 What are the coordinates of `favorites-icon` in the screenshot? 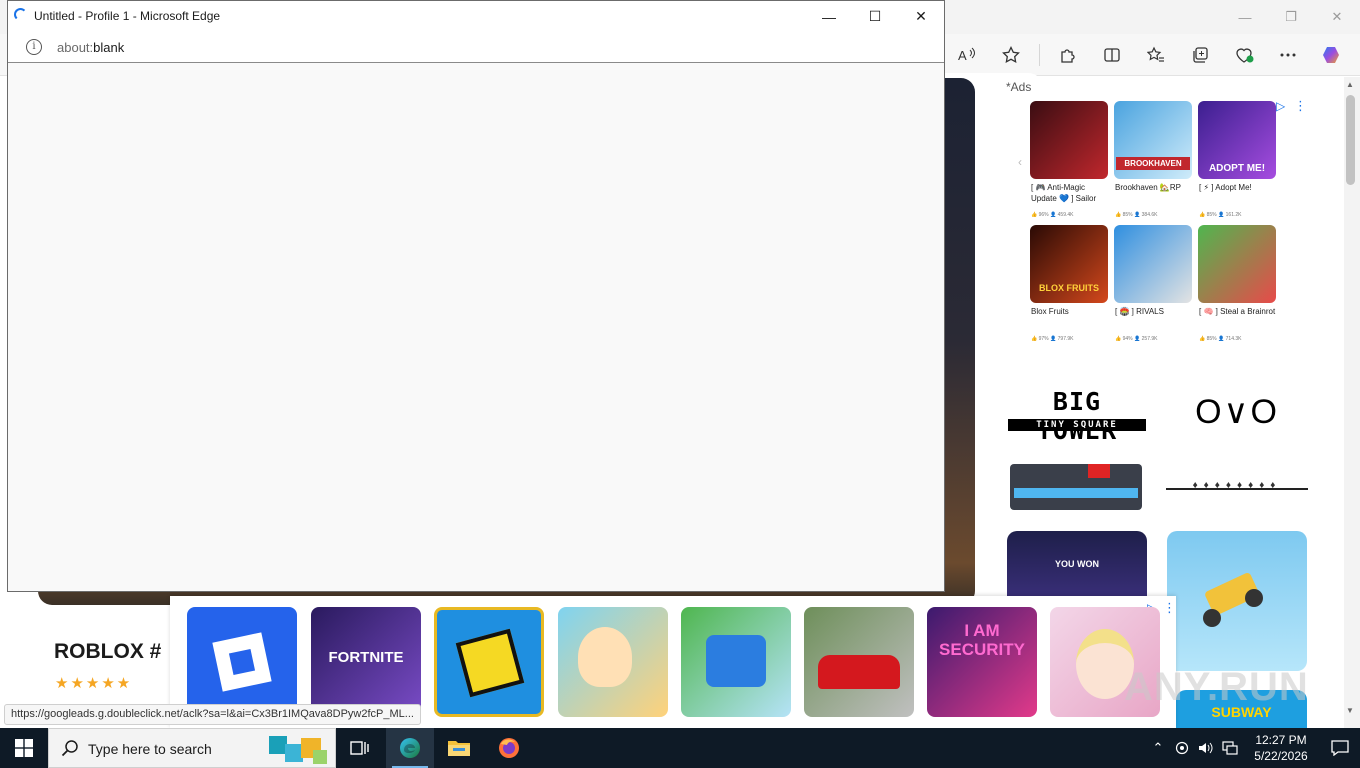 It's located at (1156, 55).